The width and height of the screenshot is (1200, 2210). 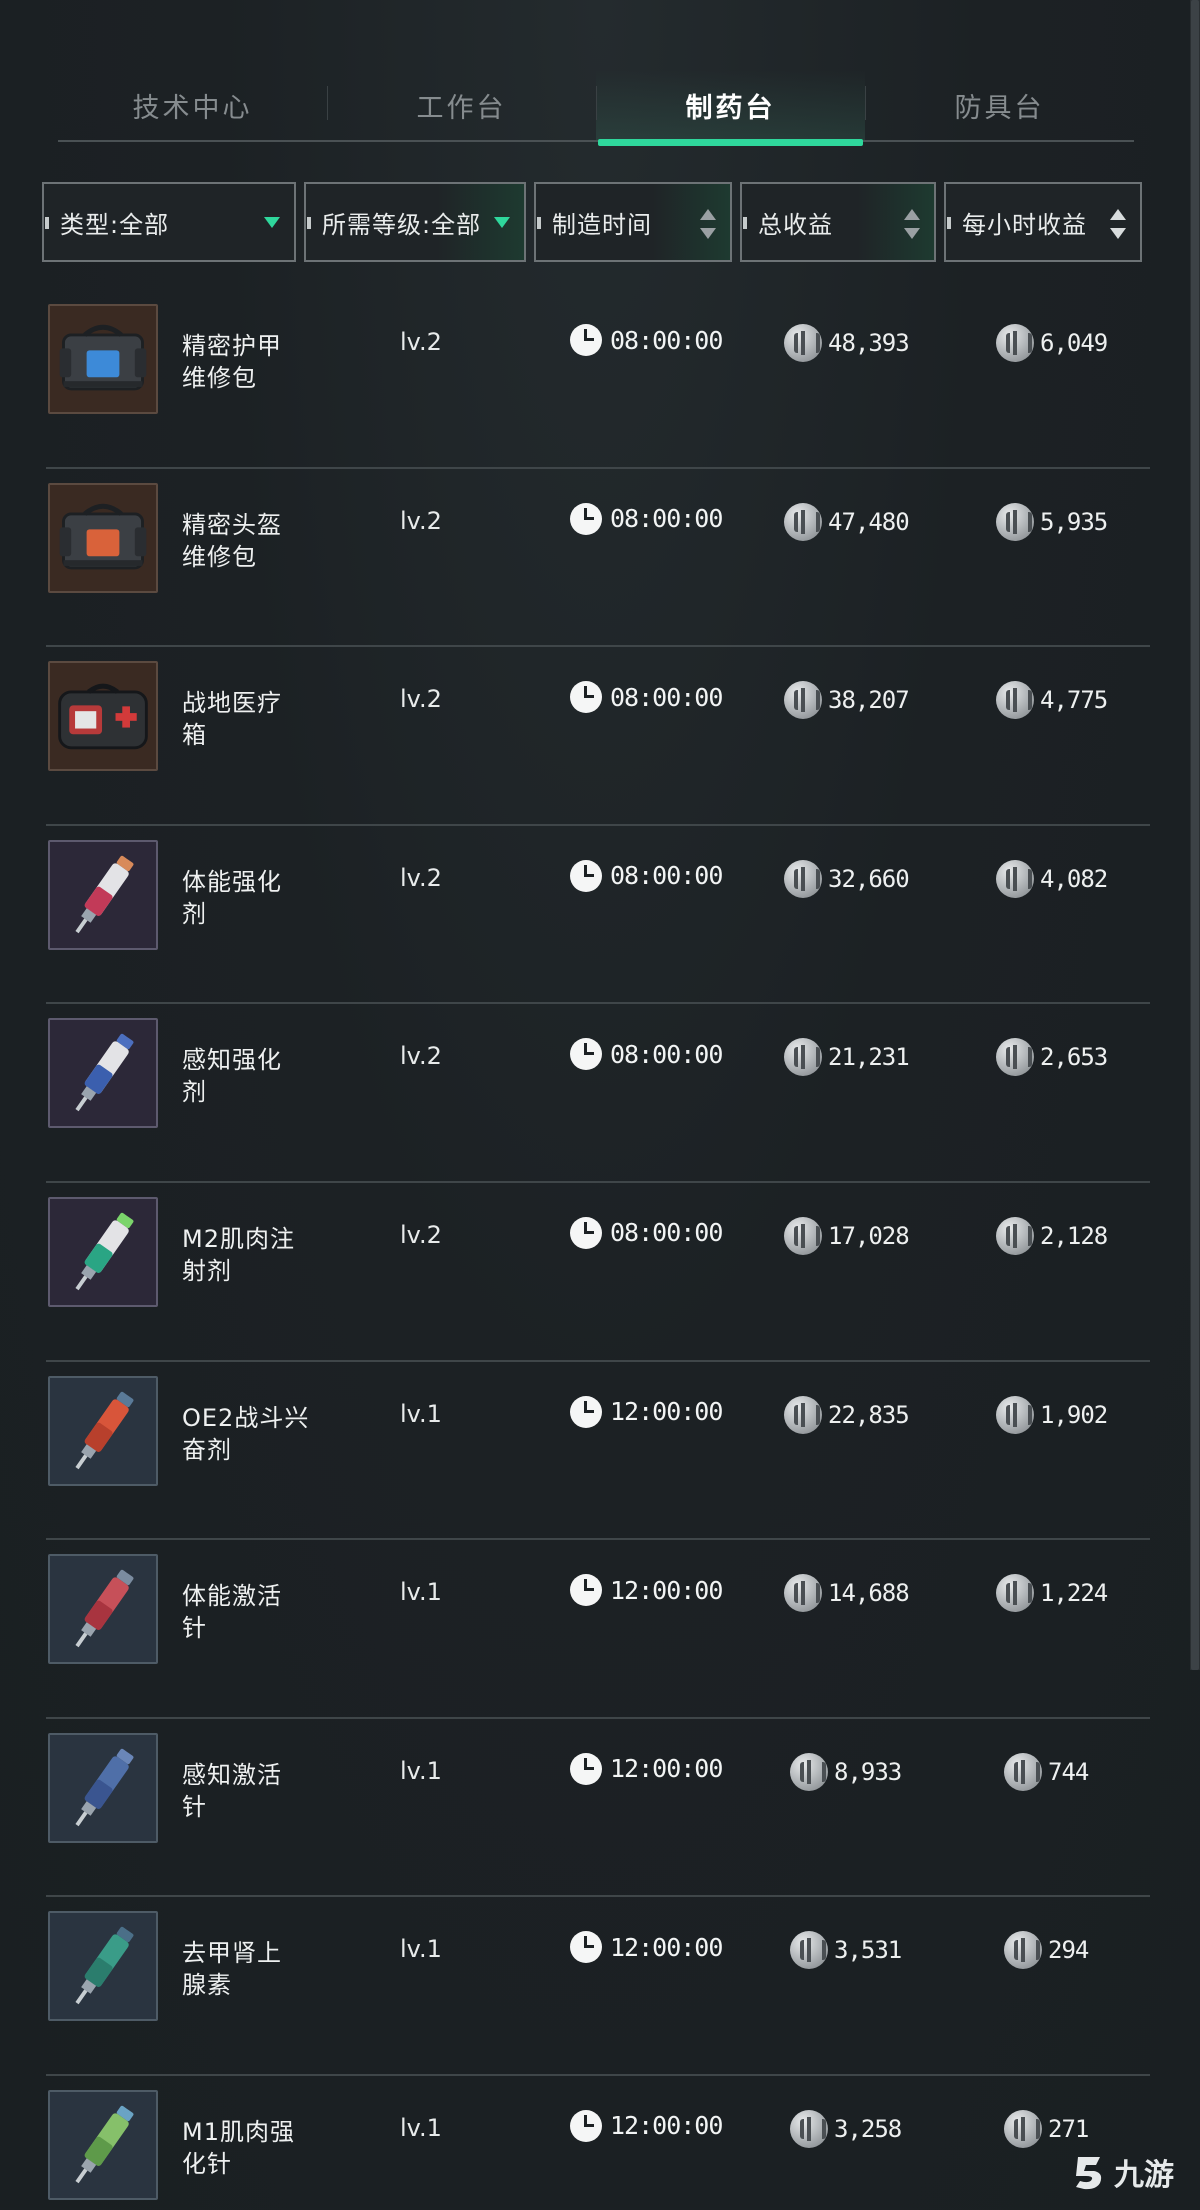 What do you see at coordinates (103, 1251) in the screenshot?
I see `muscle-injector-icon` at bounding box center [103, 1251].